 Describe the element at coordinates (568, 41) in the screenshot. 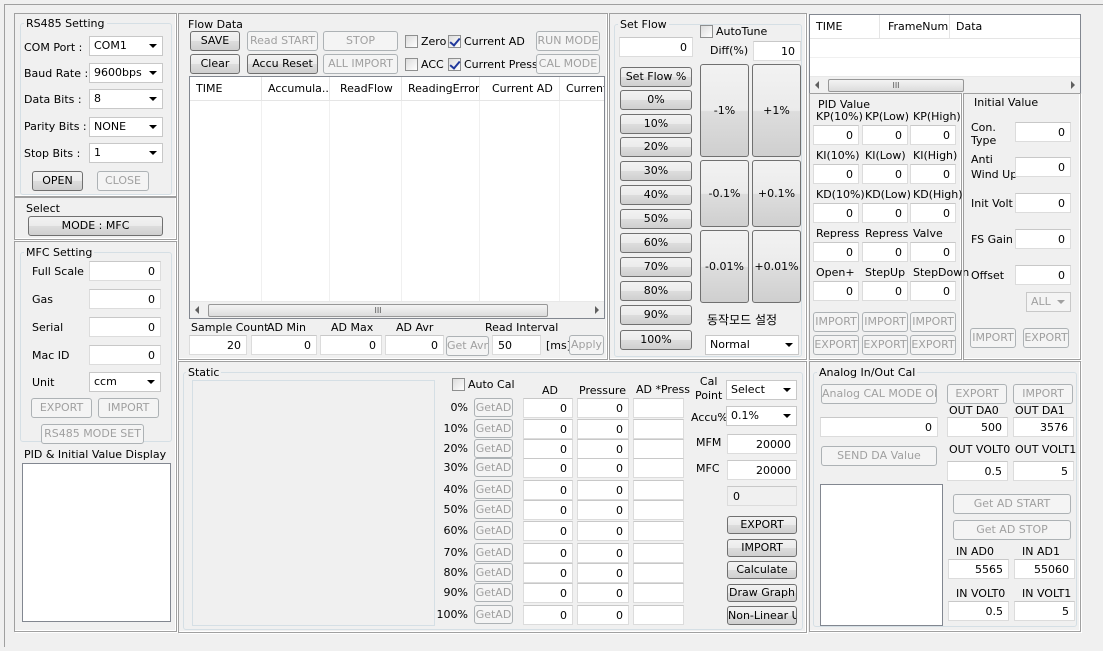

I see `run-mode-button: RUN MODE` at that location.